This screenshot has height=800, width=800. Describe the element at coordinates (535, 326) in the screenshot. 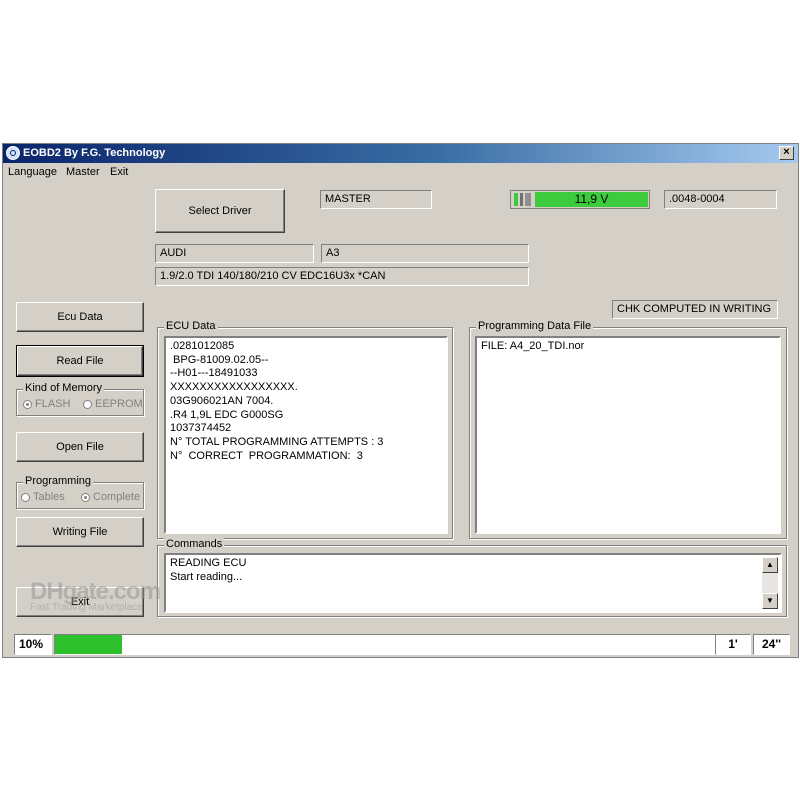

I see `programming-data-file-label: Programming Data File` at that location.